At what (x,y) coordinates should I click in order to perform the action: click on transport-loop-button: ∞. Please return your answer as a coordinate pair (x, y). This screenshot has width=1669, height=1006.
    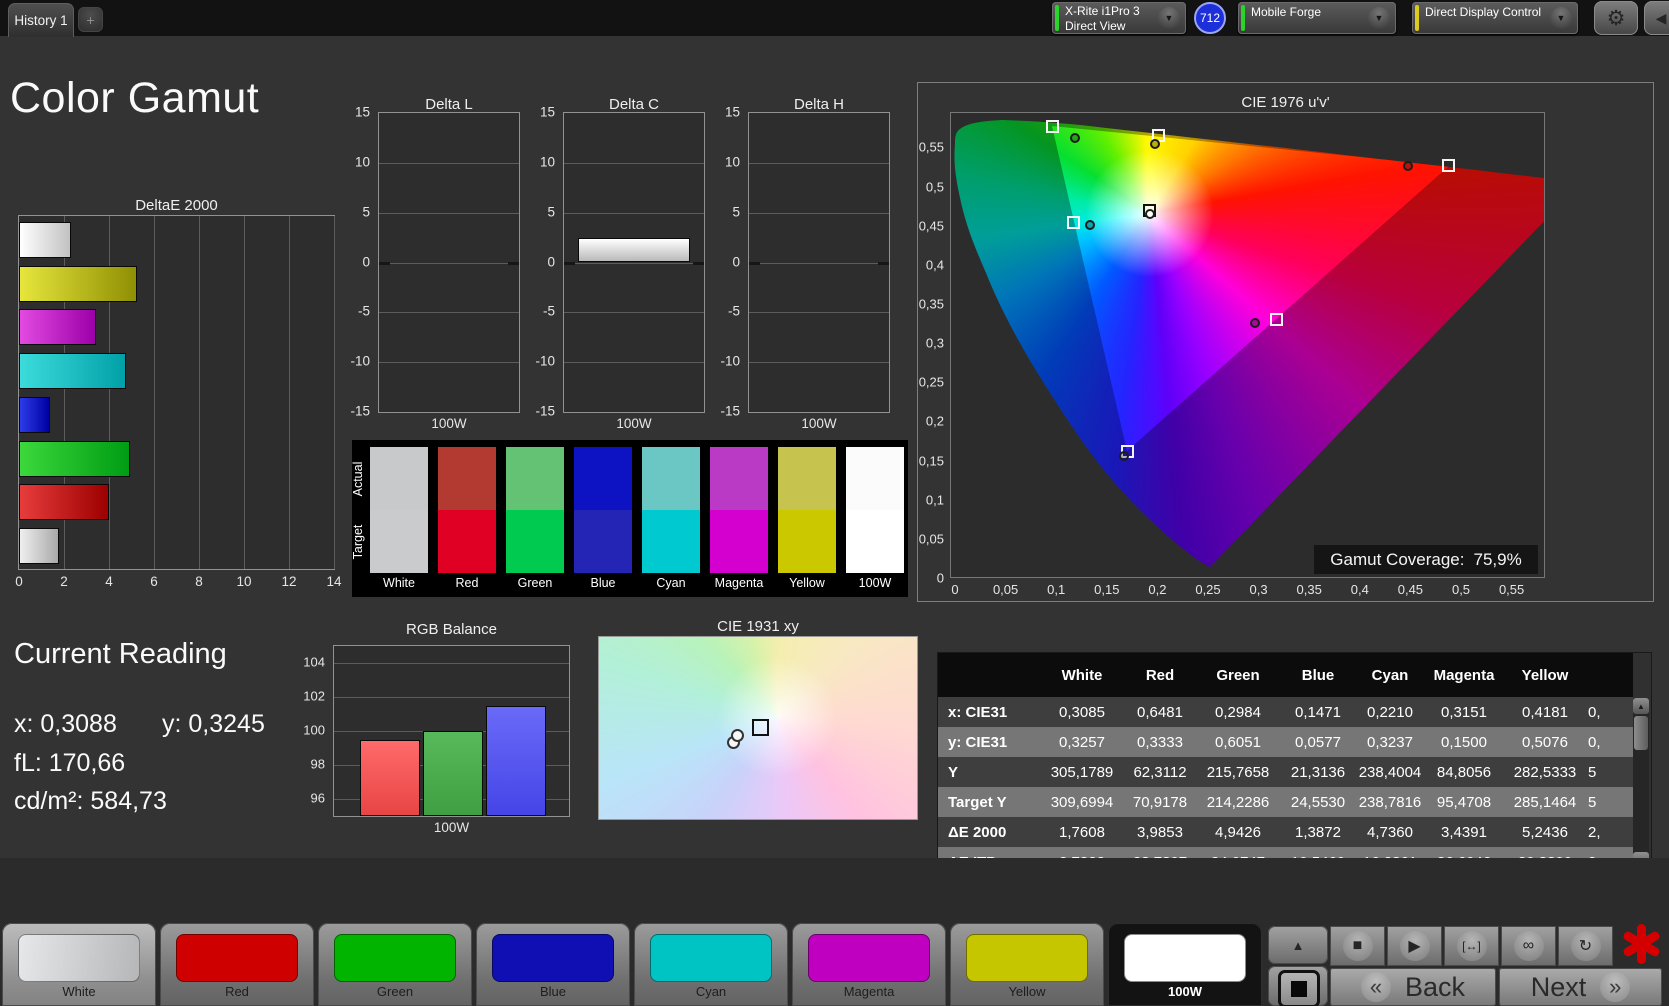
    Looking at the image, I should click on (1528, 946).